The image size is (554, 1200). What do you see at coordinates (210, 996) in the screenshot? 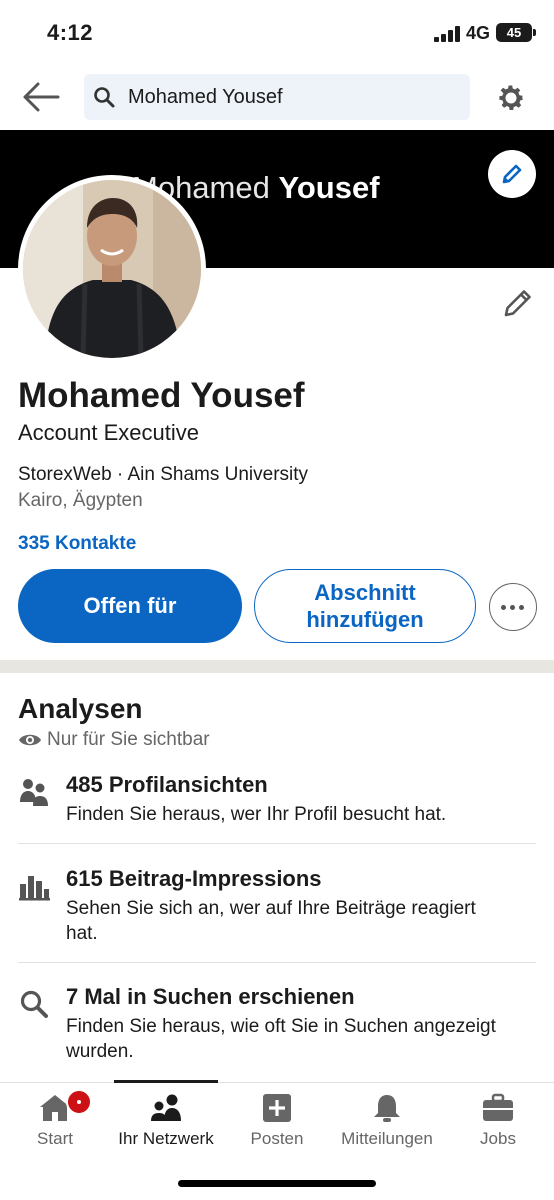
I see `analytics-item-title: 7 Mal in Suchen erschienen` at bounding box center [210, 996].